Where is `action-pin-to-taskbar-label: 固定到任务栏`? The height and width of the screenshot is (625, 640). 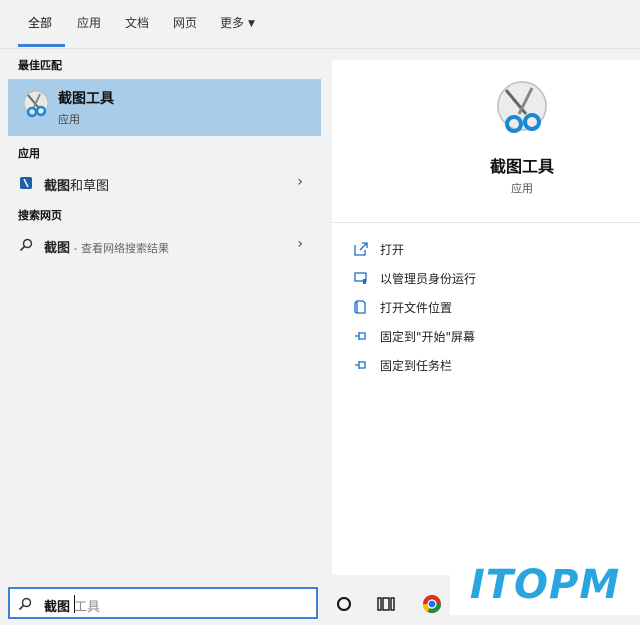
action-pin-to-taskbar-label: 固定到任务栏 is located at coordinates (416, 366).